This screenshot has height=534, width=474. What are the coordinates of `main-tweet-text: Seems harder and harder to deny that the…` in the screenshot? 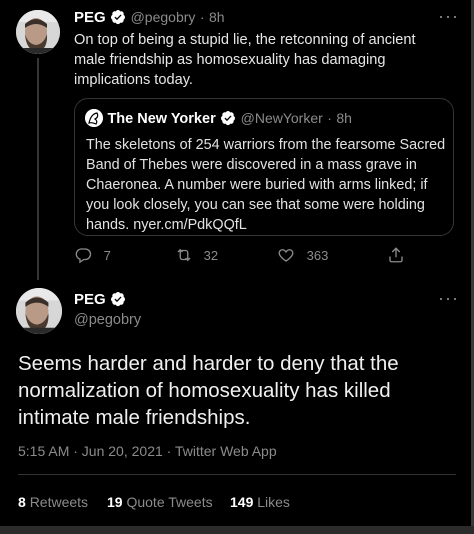 It's located at (208, 390).